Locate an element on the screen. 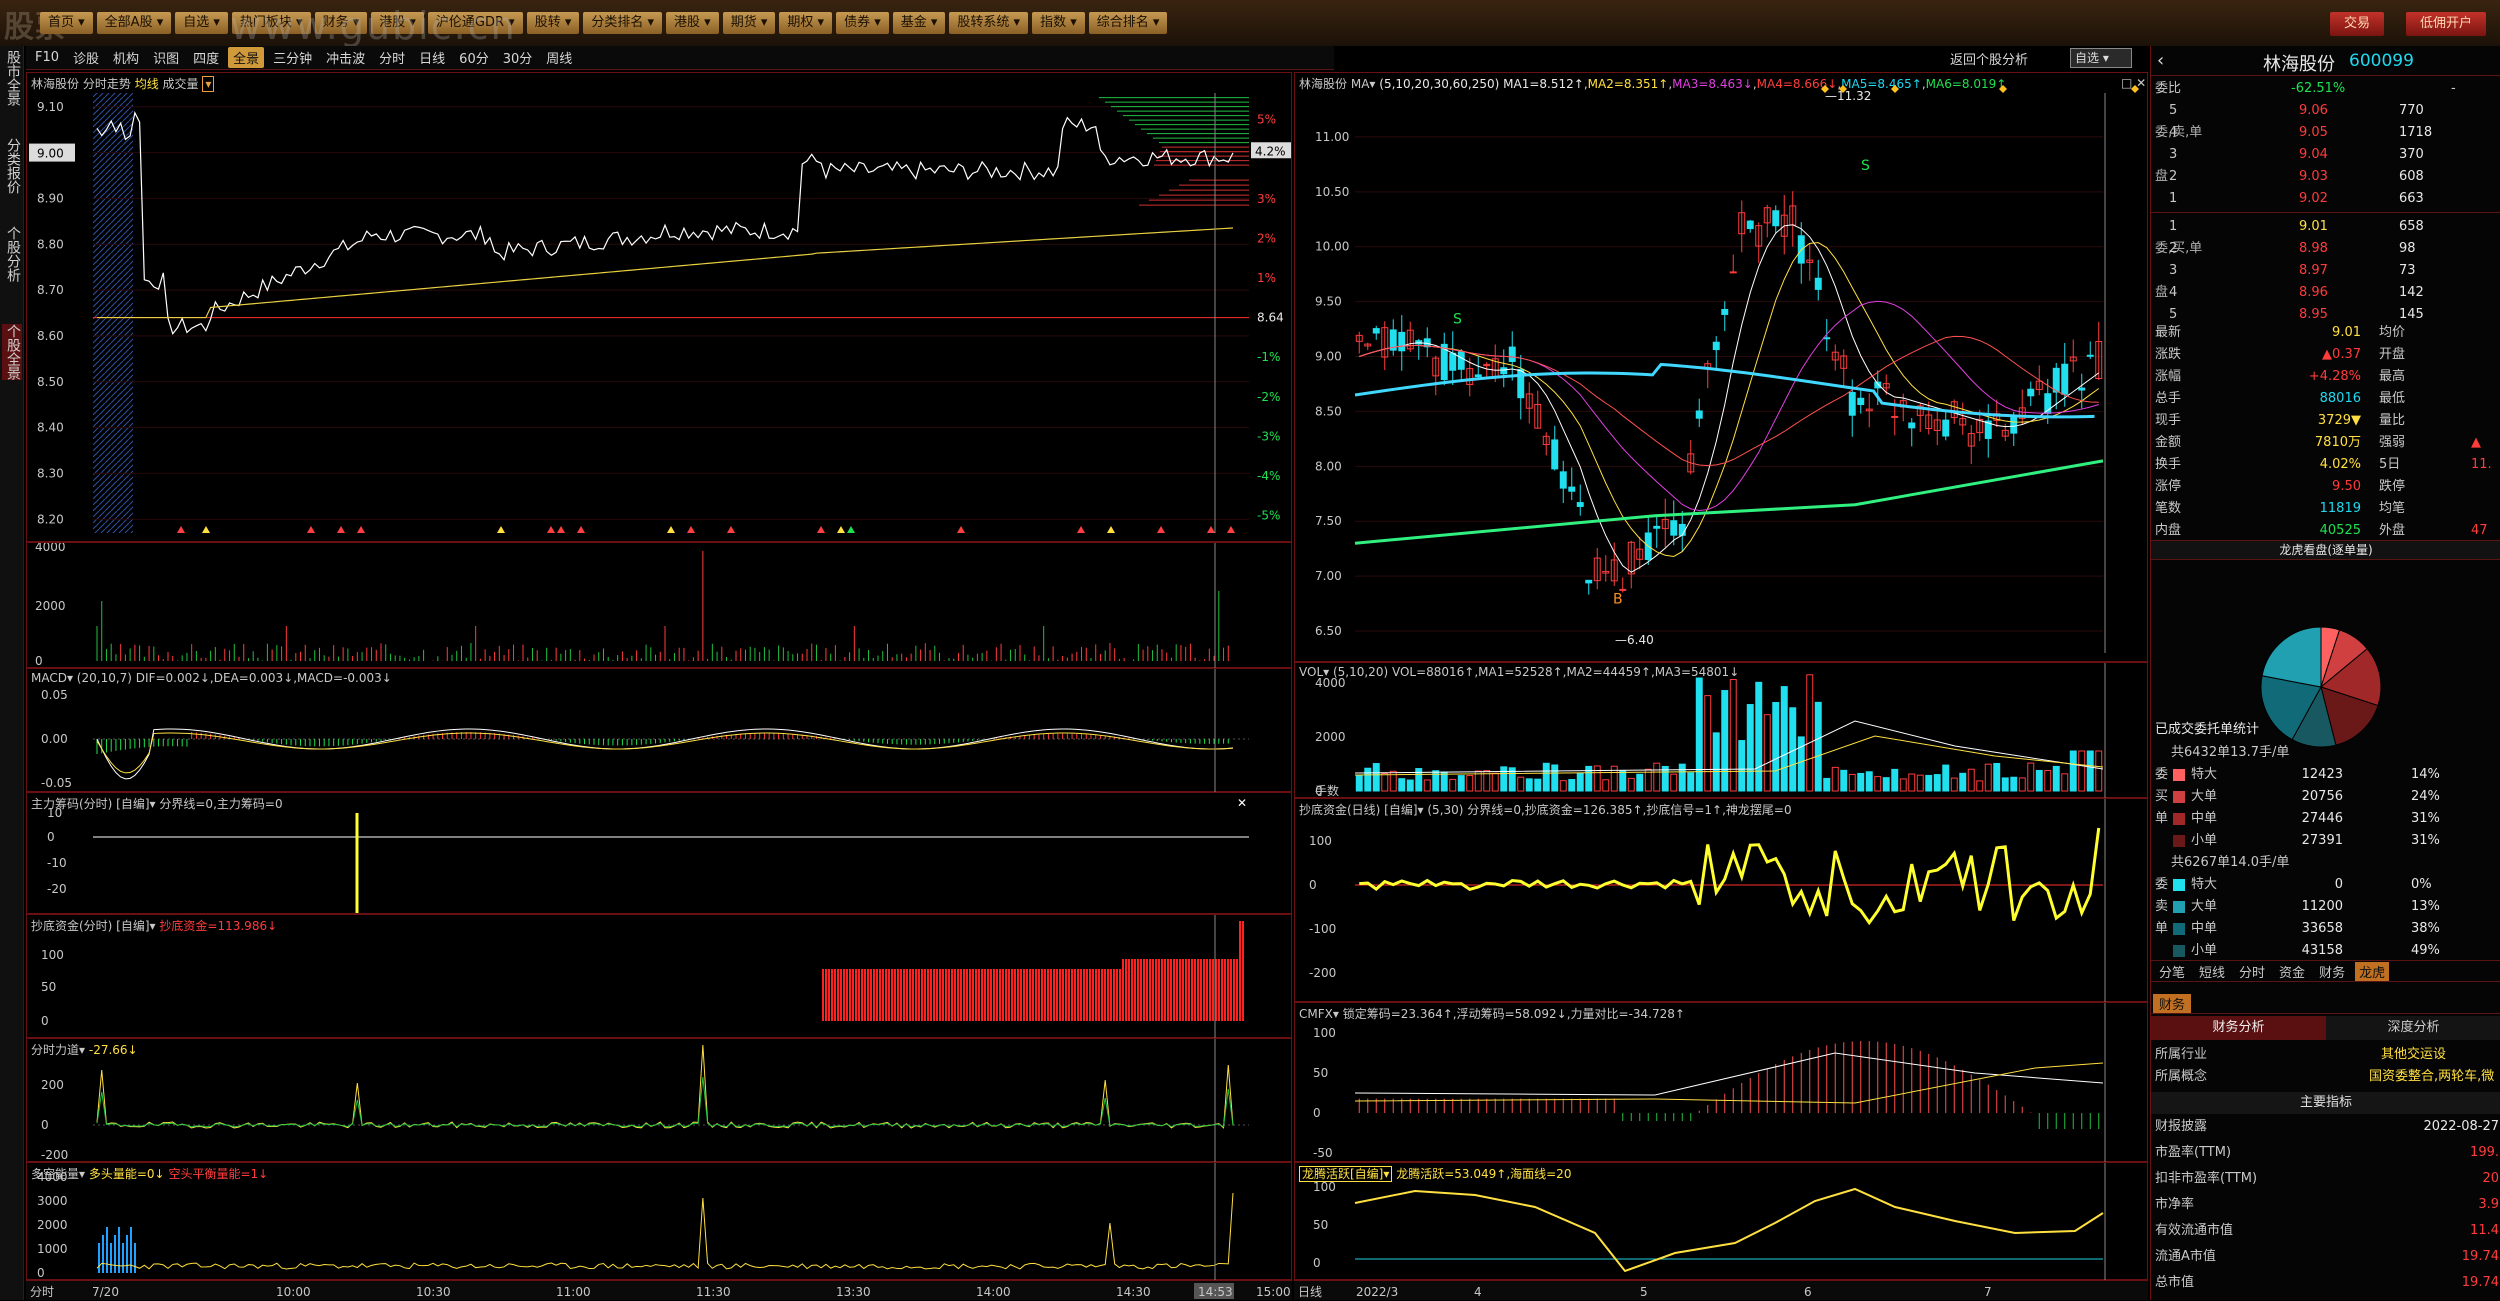  subbar-tab-7: 冲击波 is located at coordinates (345, 57).